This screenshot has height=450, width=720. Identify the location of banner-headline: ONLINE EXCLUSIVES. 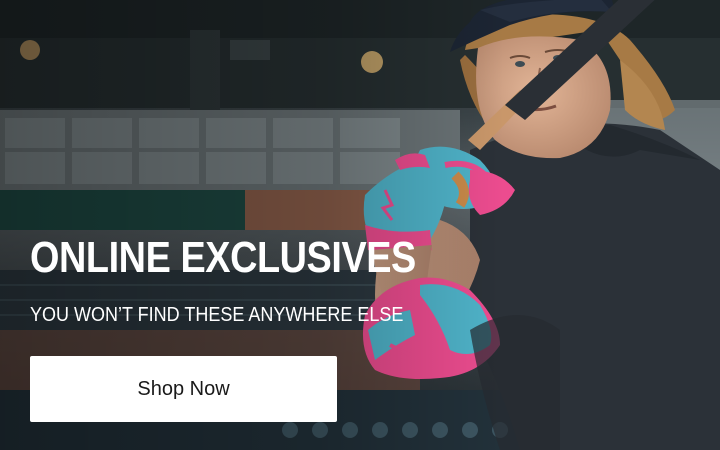
(223, 257).